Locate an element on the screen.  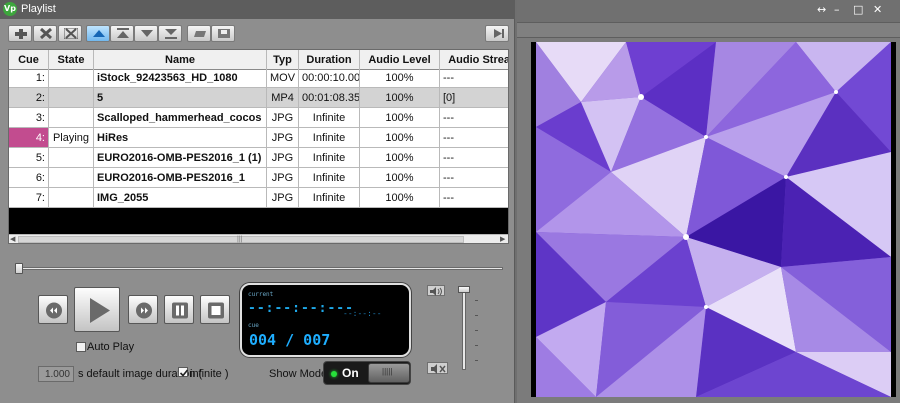
scroll-left-icon: ◀ is located at coordinates (12, 239).